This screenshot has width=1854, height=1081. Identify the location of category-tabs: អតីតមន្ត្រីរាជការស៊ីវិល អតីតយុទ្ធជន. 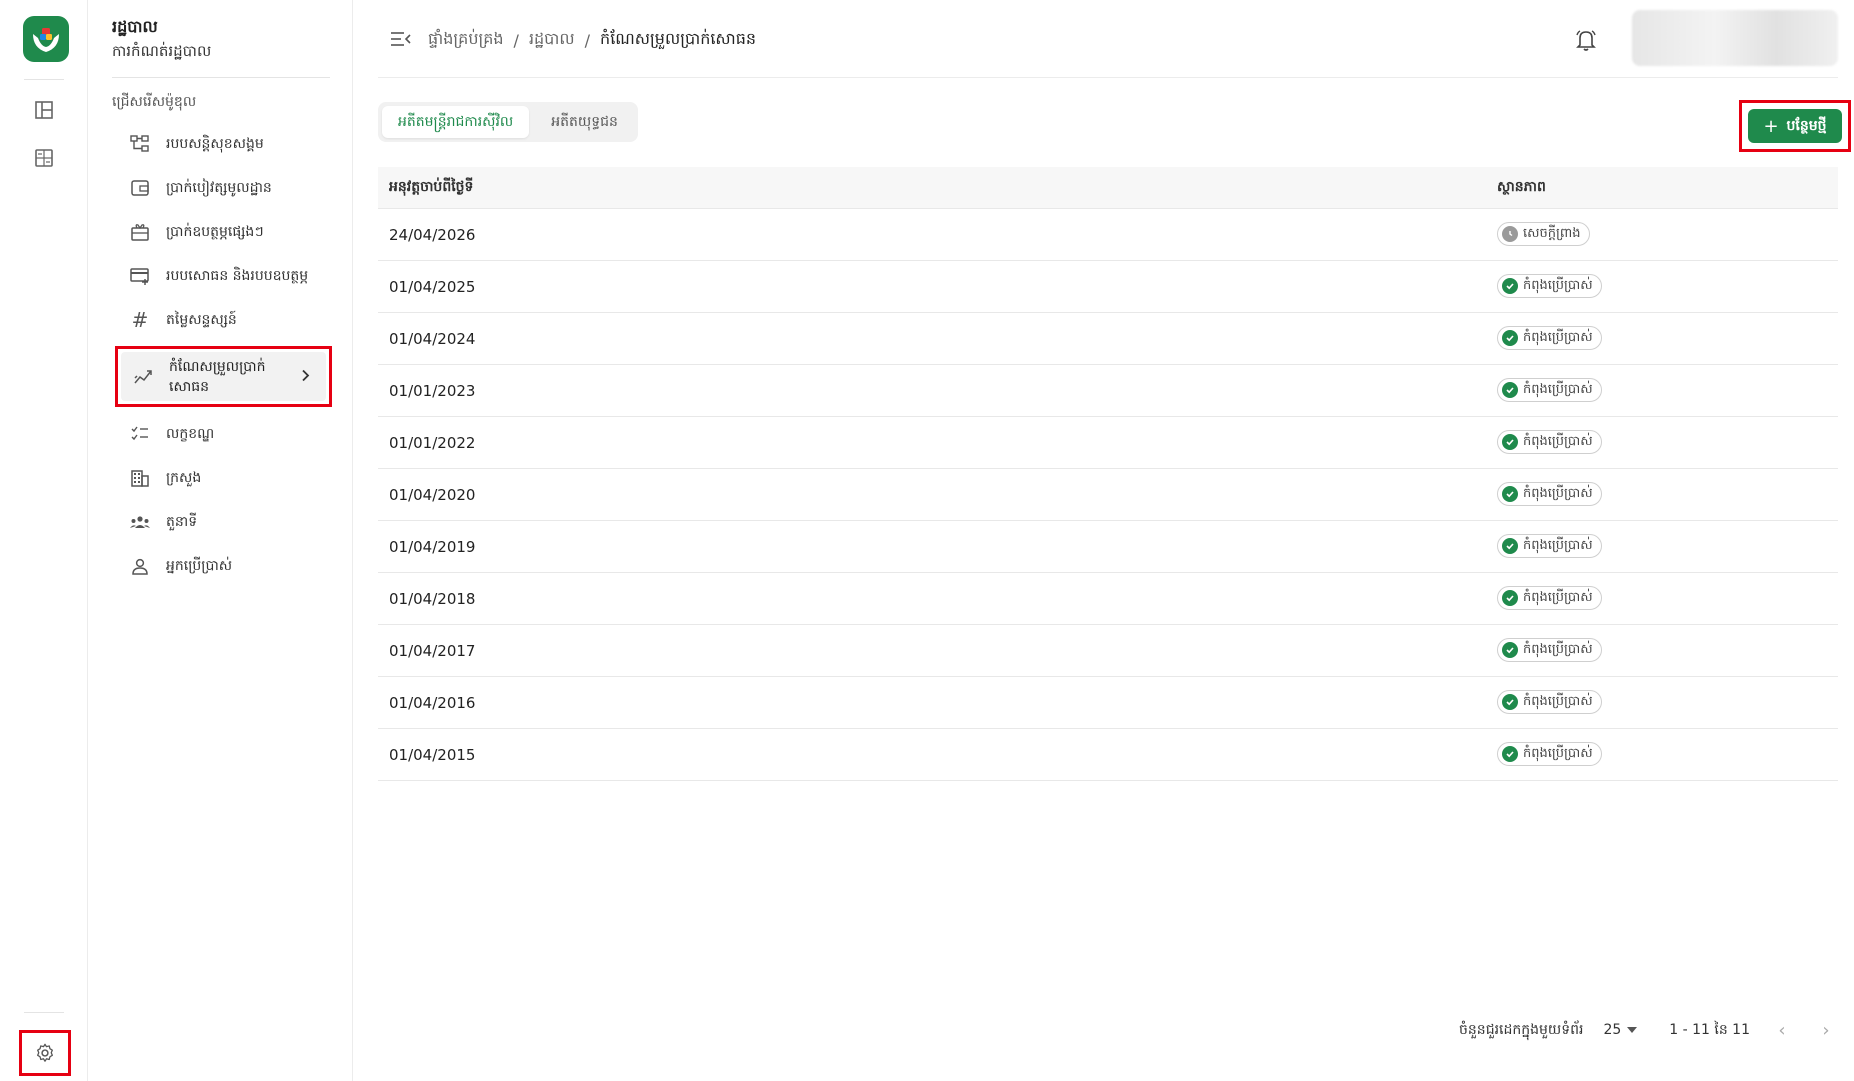
(508, 122).